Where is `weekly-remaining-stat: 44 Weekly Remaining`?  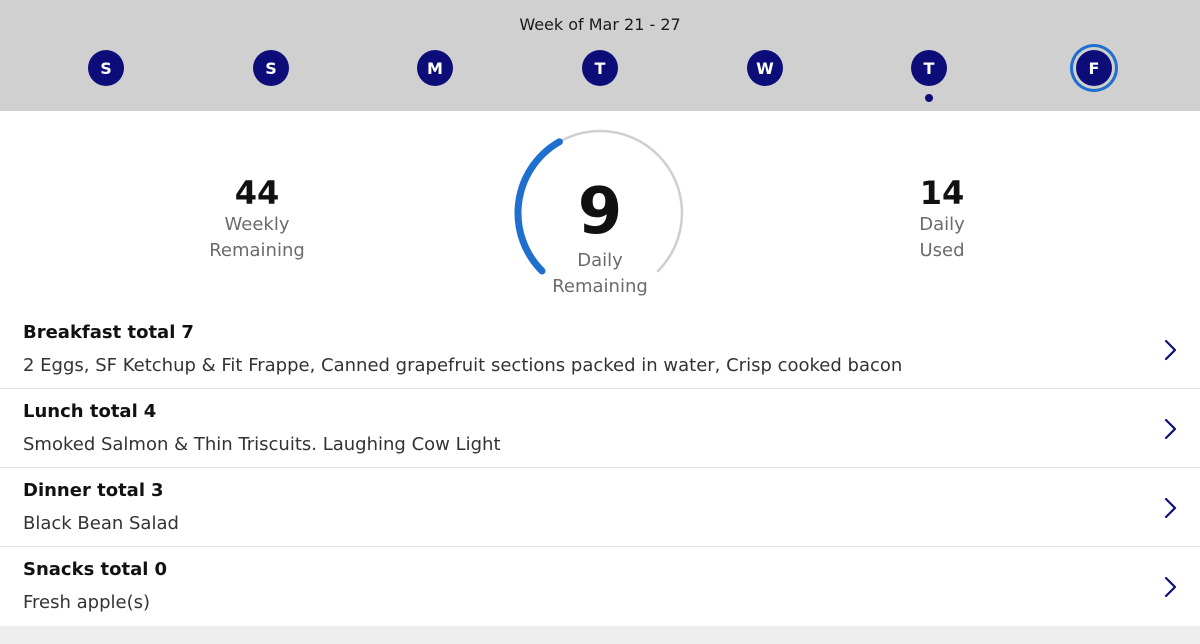 weekly-remaining-stat: 44 Weekly Remaining is located at coordinates (257, 219).